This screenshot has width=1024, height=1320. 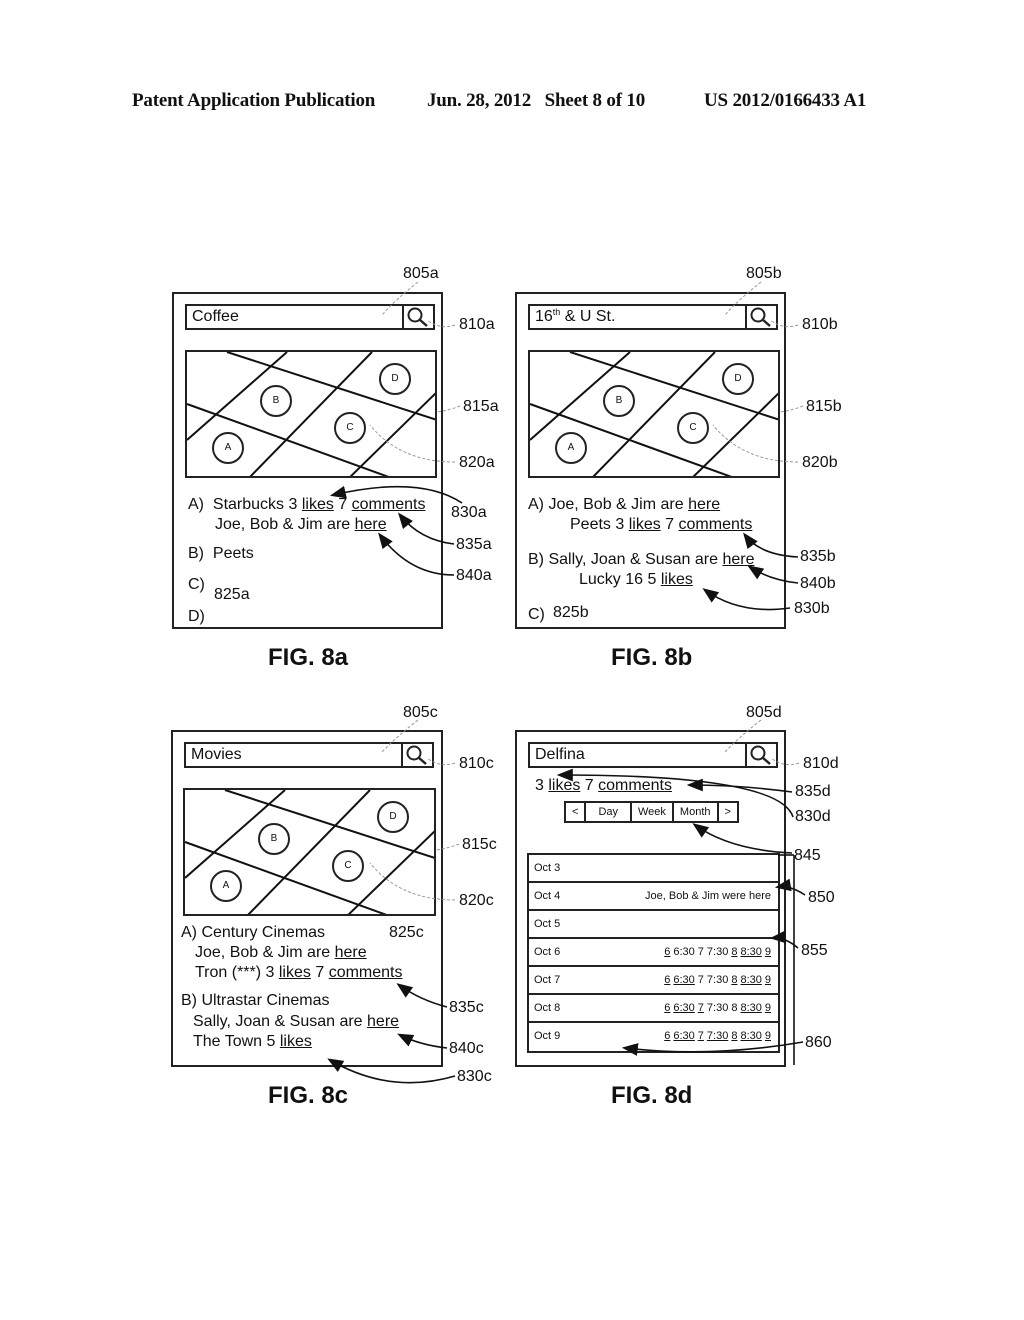 What do you see at coordinates (309, 852) in the screenshot?
I see `map-8c: A B C D` at bounding box center [309, 852].